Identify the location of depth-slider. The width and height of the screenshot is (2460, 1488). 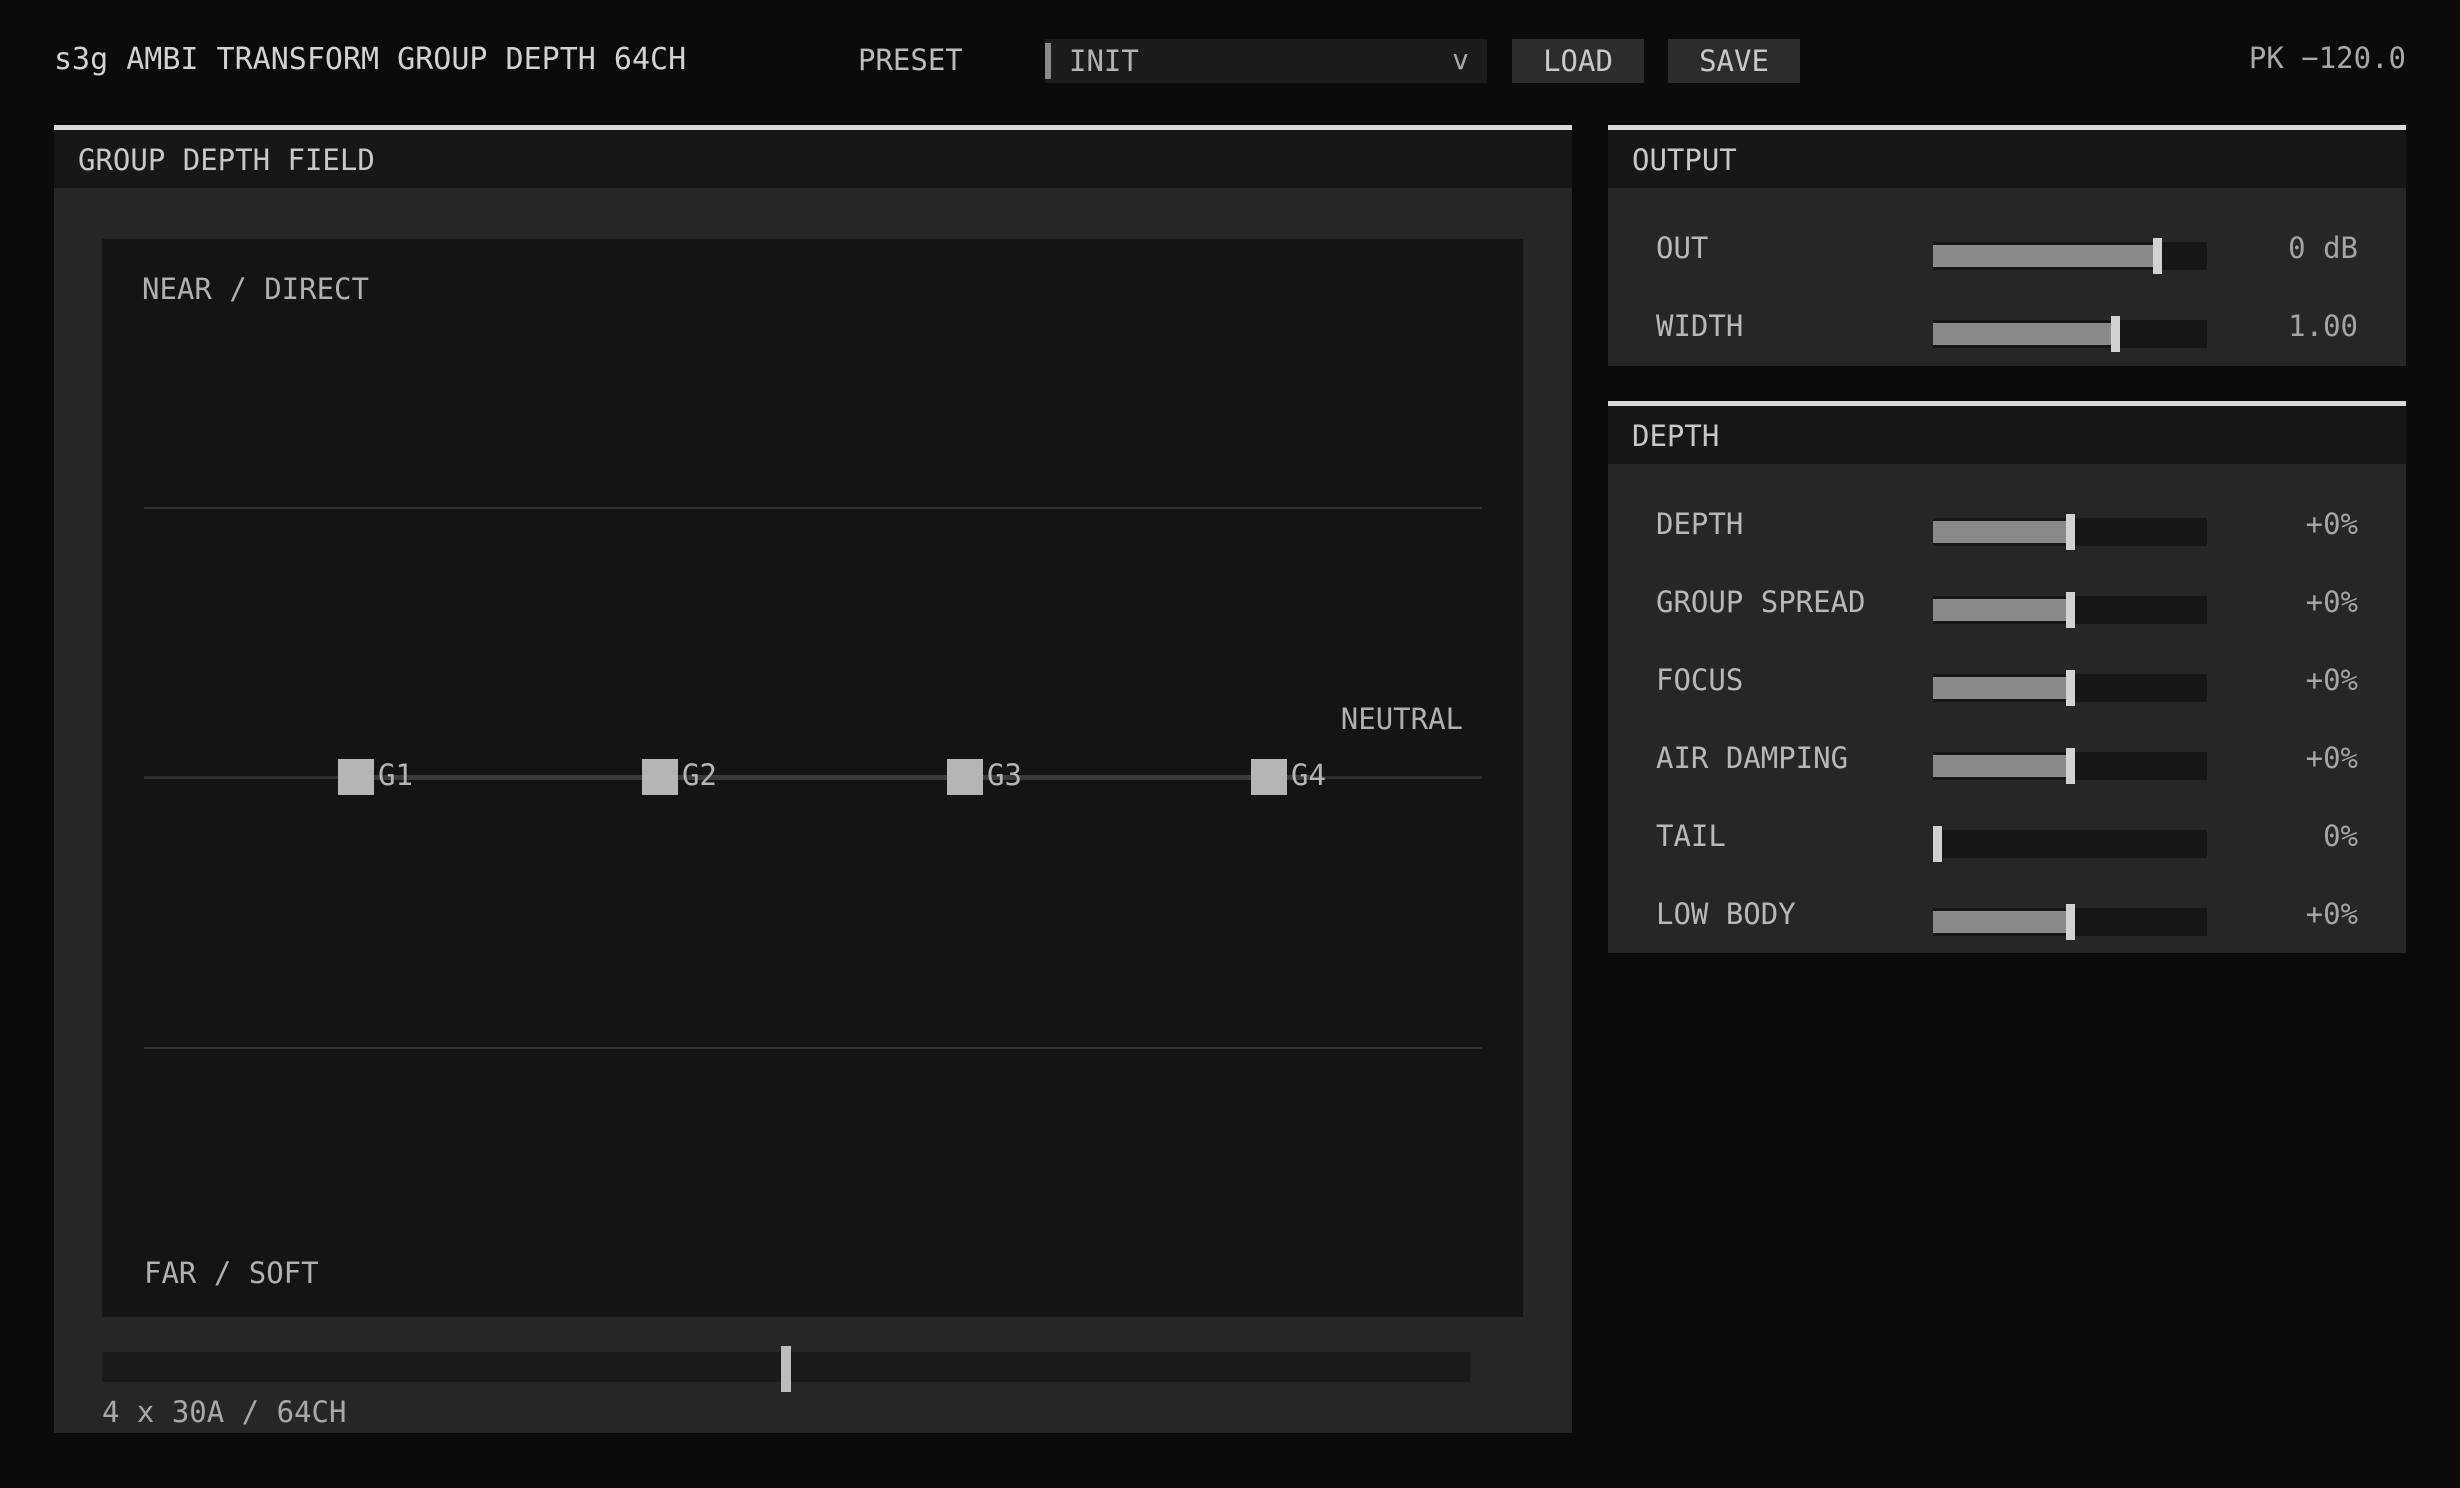
(2070, 532).